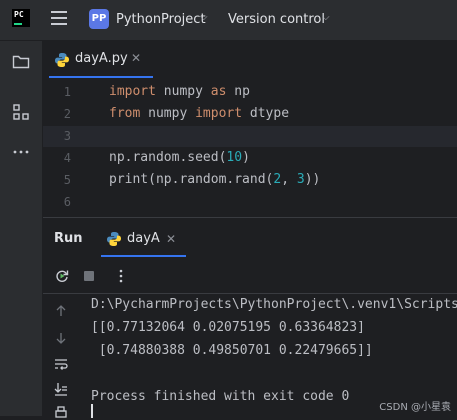 The height and width of the screenshot is (420, 457). What do you see at coordinates (67, 114) in the screenshot?
I see `line-number: 2` at bounding box center [67, 114].